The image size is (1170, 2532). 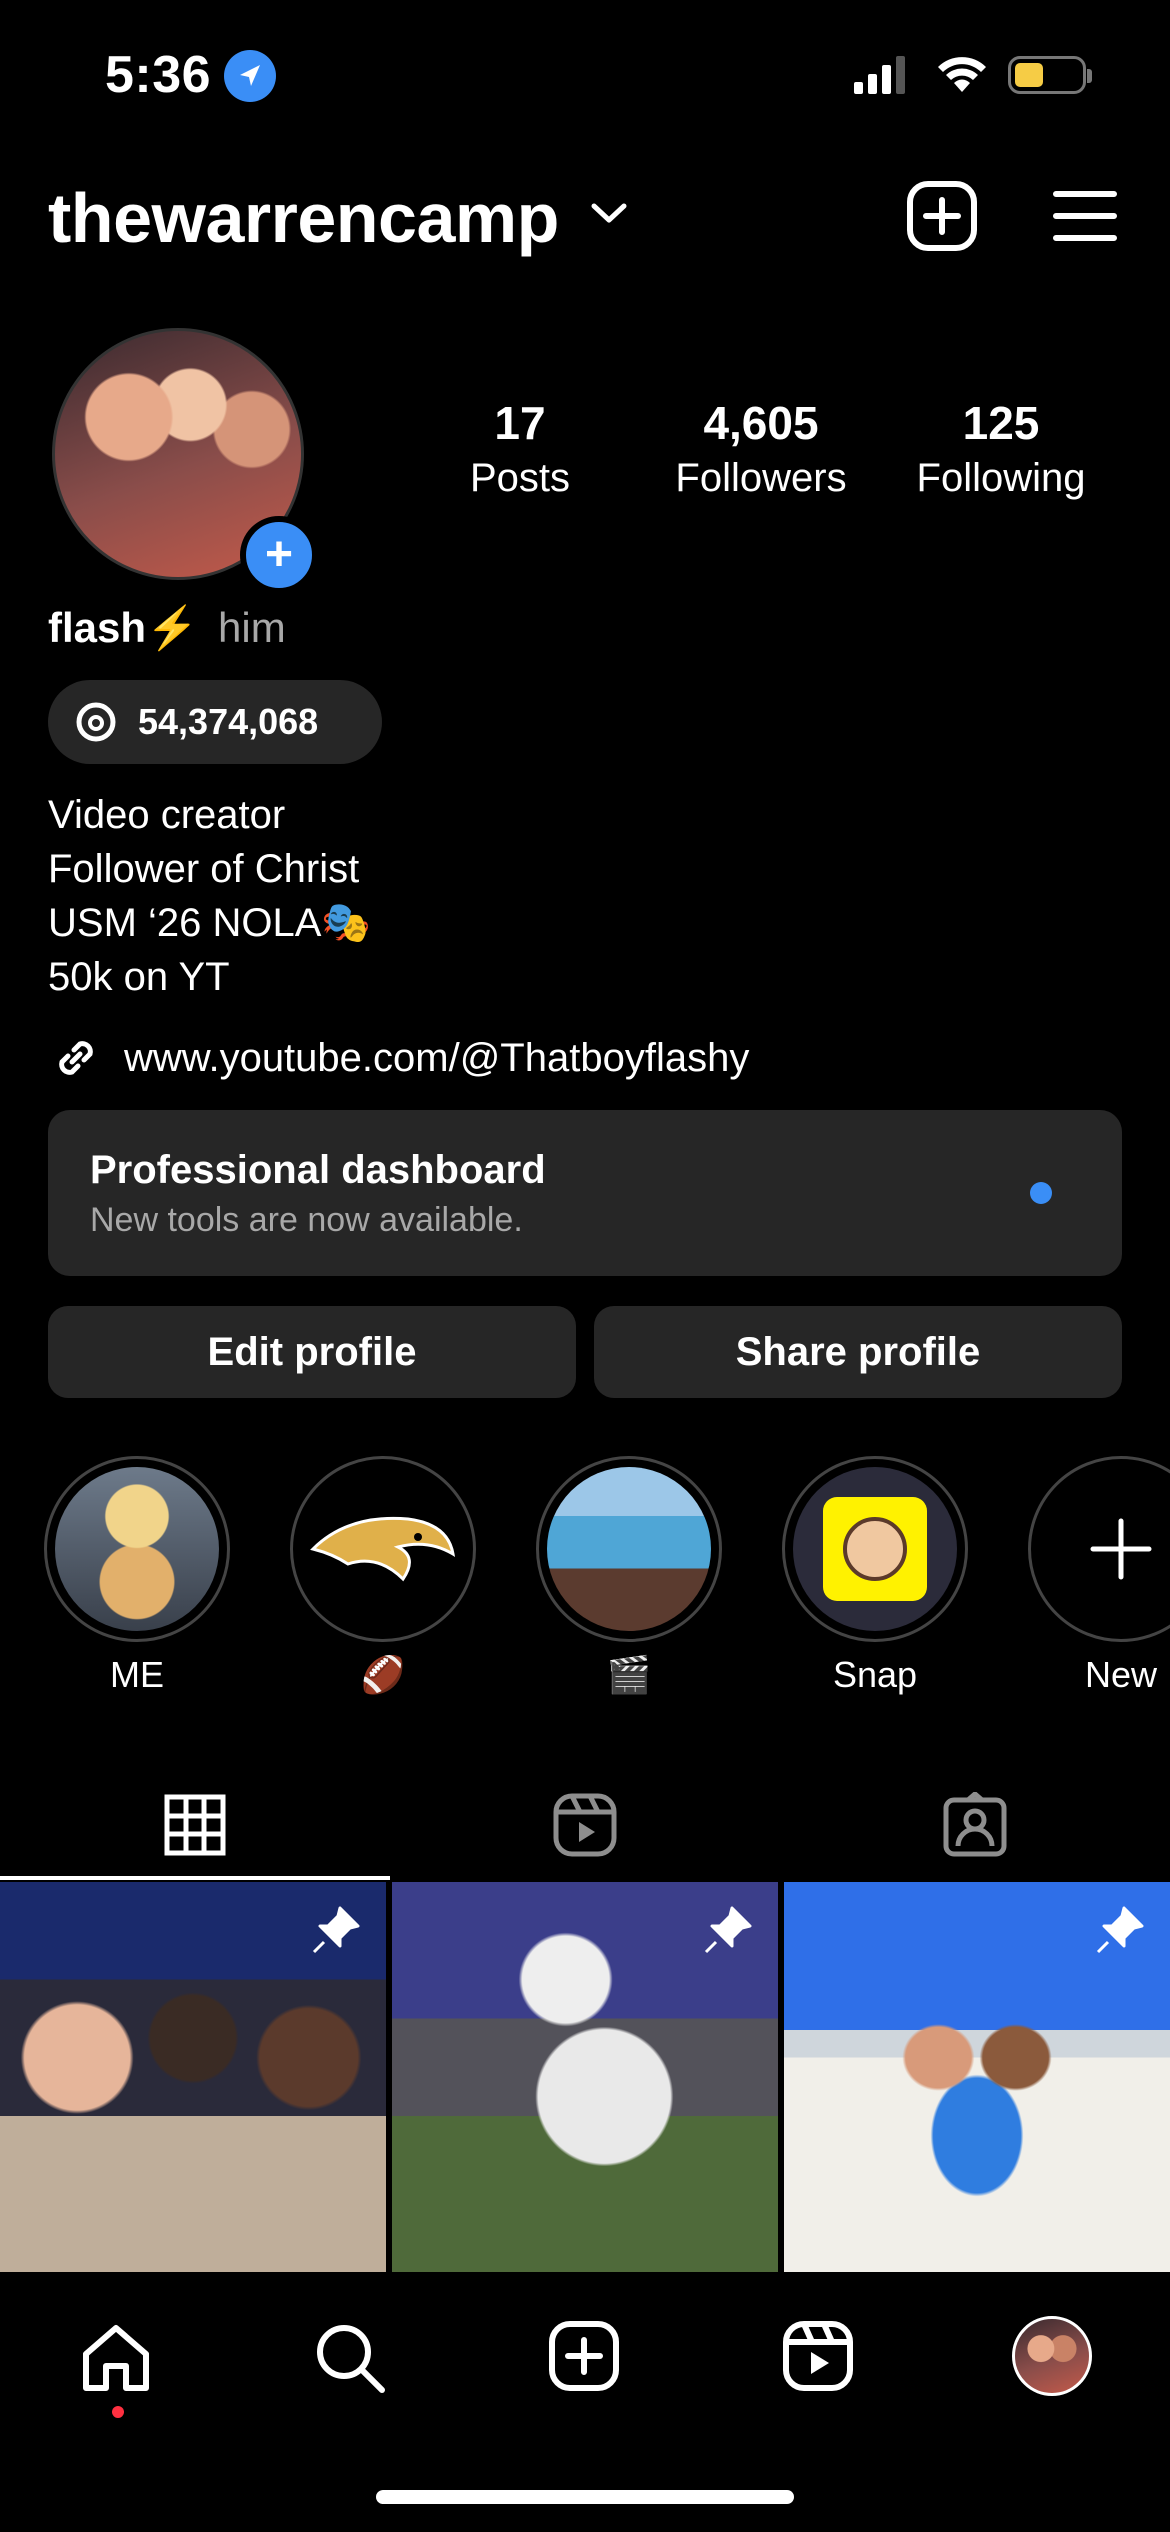 I want to click on home-icon, so click(x=116, y=2358).